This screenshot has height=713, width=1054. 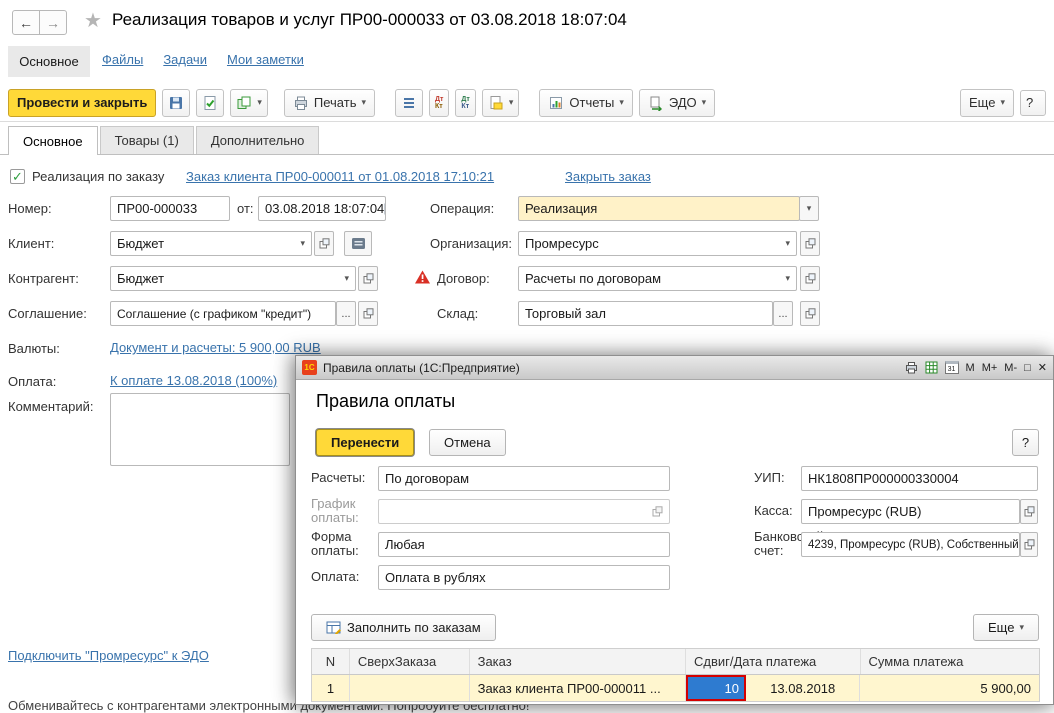 I want to click on contract-label: Договор:, so click(x=463, y=278).